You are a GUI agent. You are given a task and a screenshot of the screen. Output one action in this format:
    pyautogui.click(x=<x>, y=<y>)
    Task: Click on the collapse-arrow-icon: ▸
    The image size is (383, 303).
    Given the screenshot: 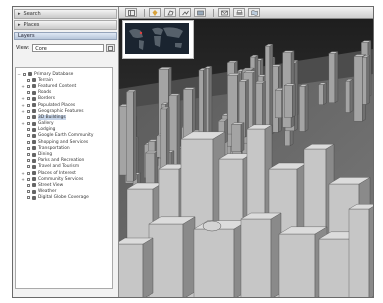 What is the action you would take?
    pyautogui.click(x=19, y=14)
    